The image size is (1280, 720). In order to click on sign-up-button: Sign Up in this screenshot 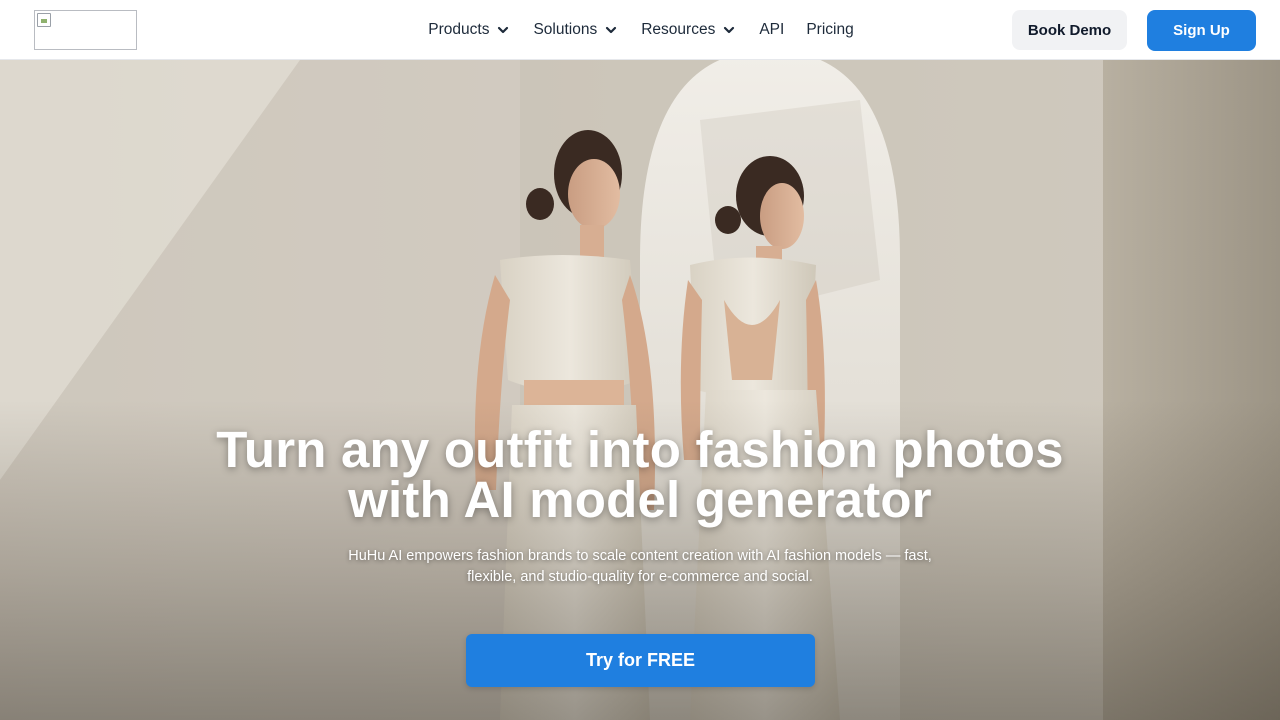, I will do `click(1201, 30)`.